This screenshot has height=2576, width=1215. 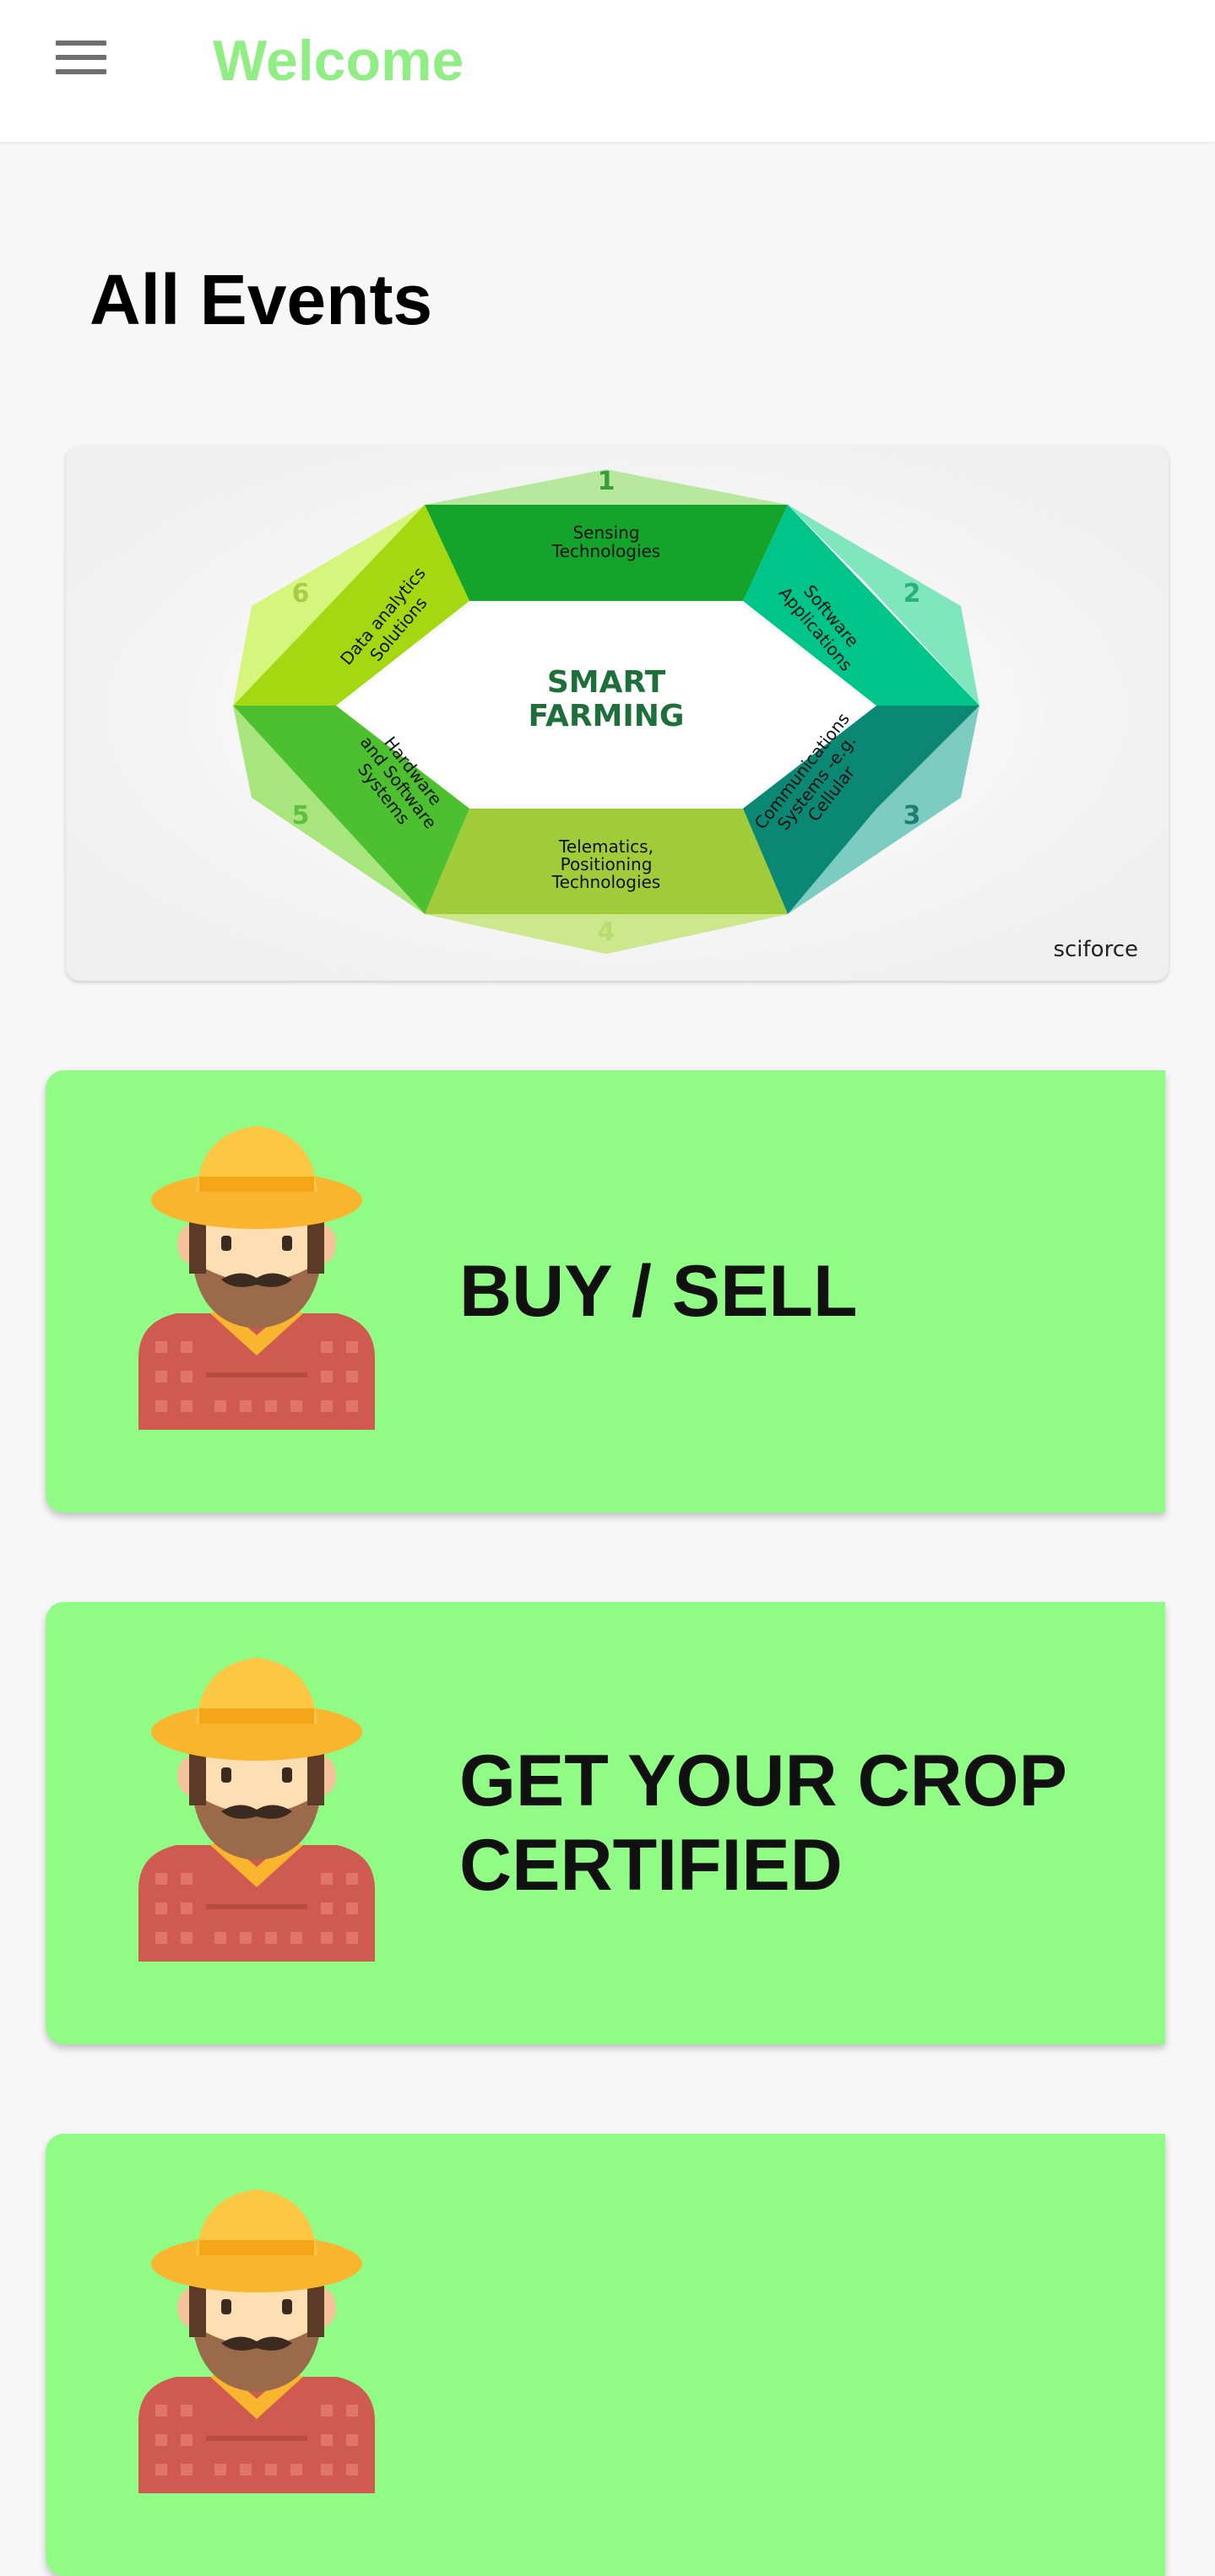 What do you see at coordinates (301, 816) in the screenshot?
I see `segment-number: 5` at bounding box center [301, 816].